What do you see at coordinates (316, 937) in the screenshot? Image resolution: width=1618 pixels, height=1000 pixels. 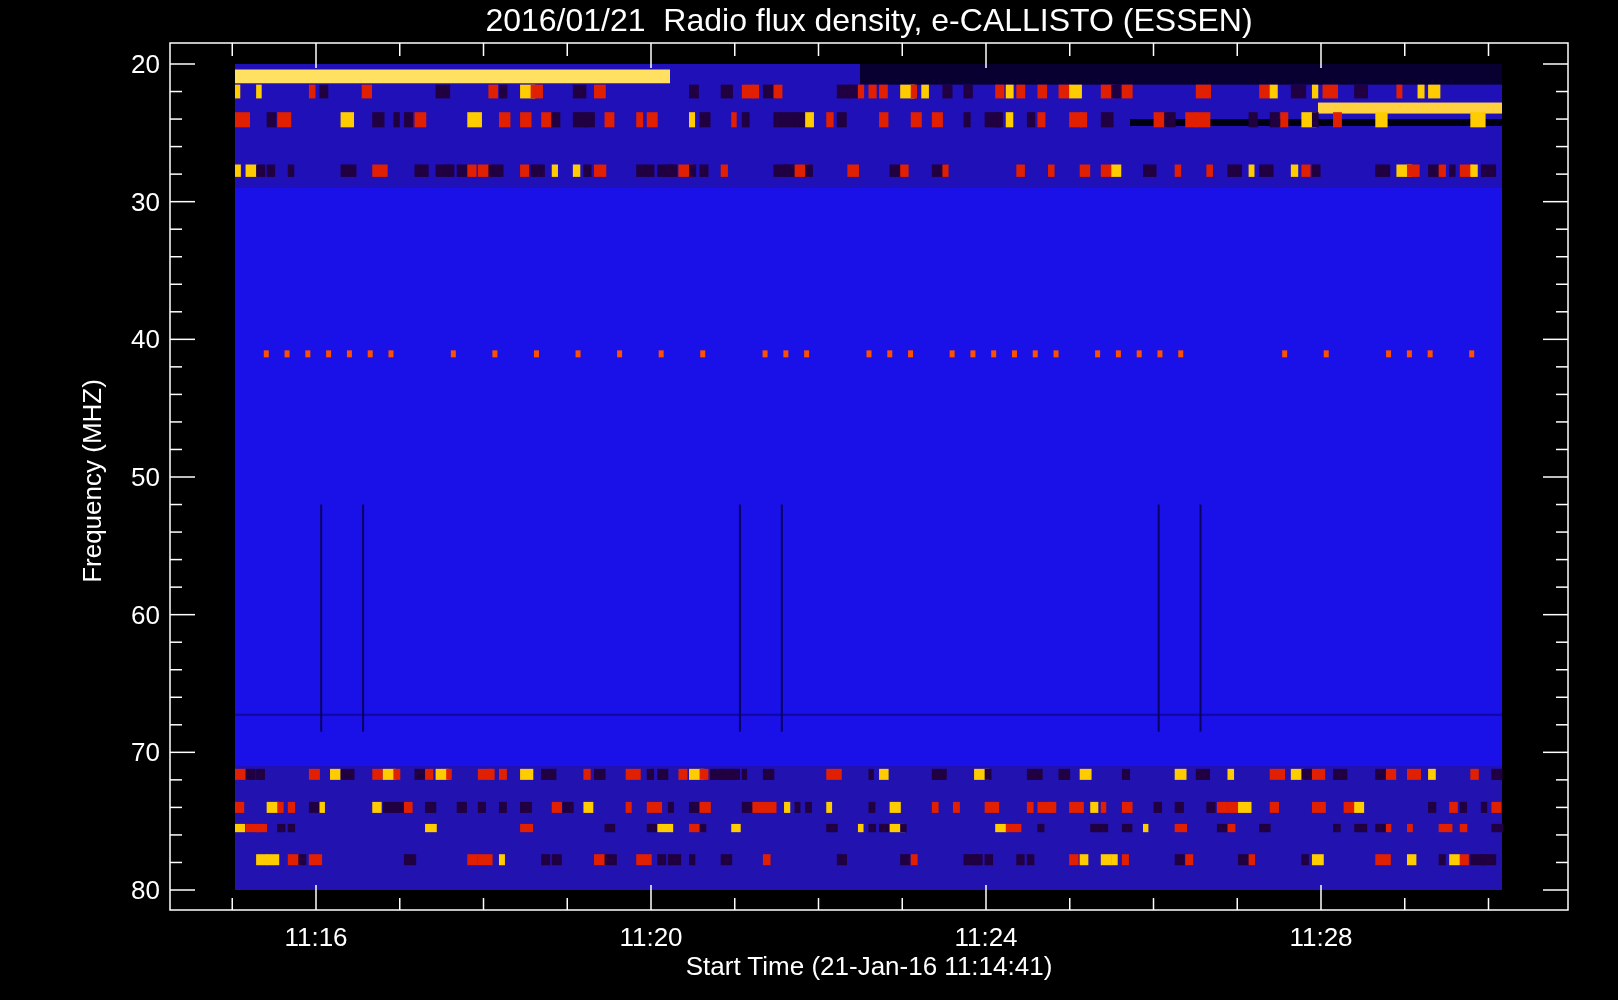 I see `x-tick-label: 11:16` at bounding box center [316, 937].